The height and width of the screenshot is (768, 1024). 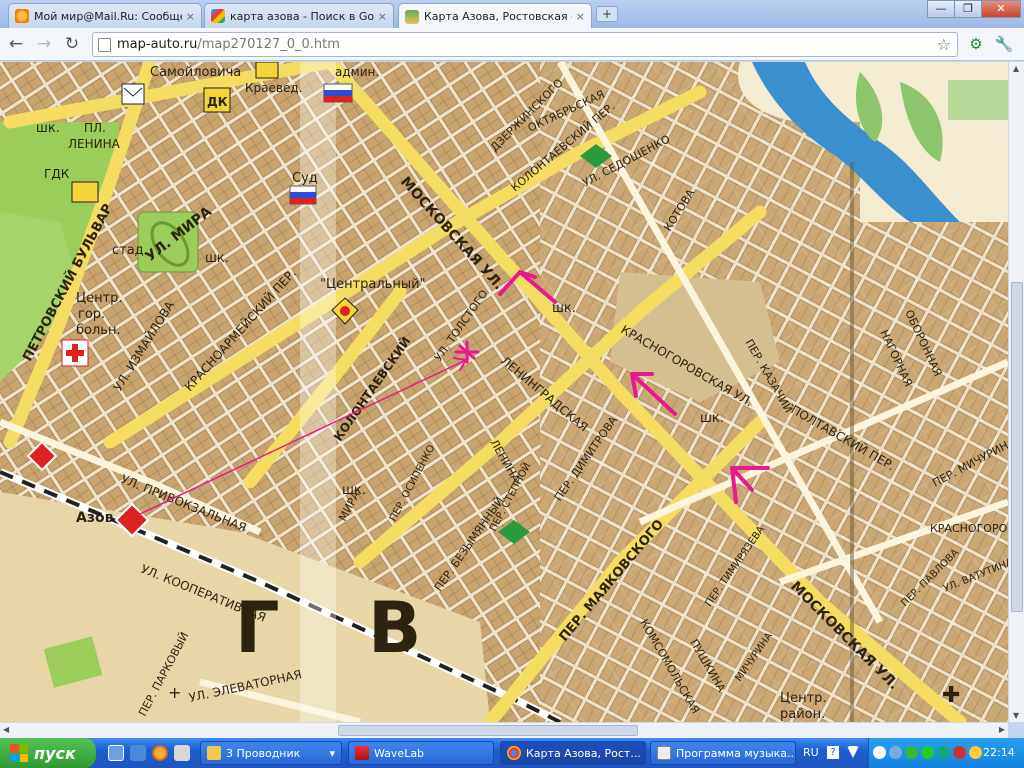 I want to click on court-flag-red, so click(x=303, y=201).